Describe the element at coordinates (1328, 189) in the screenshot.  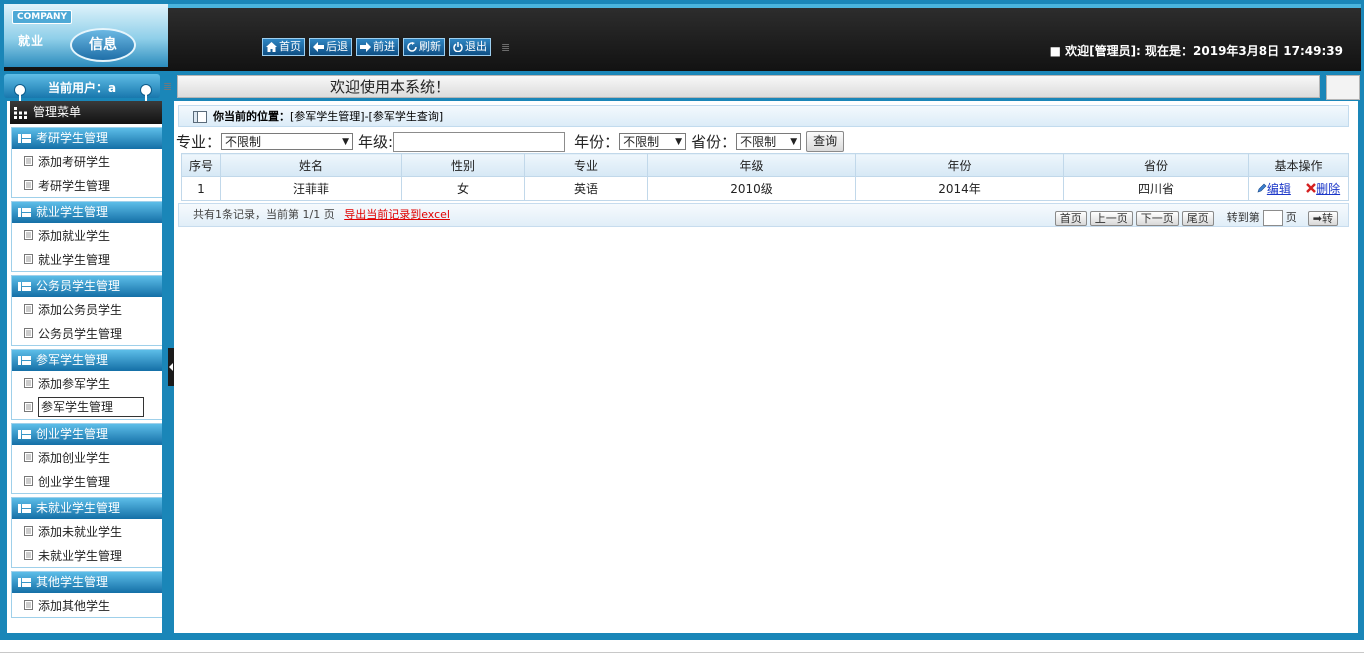
I see `delete-link: 删除` at that location.